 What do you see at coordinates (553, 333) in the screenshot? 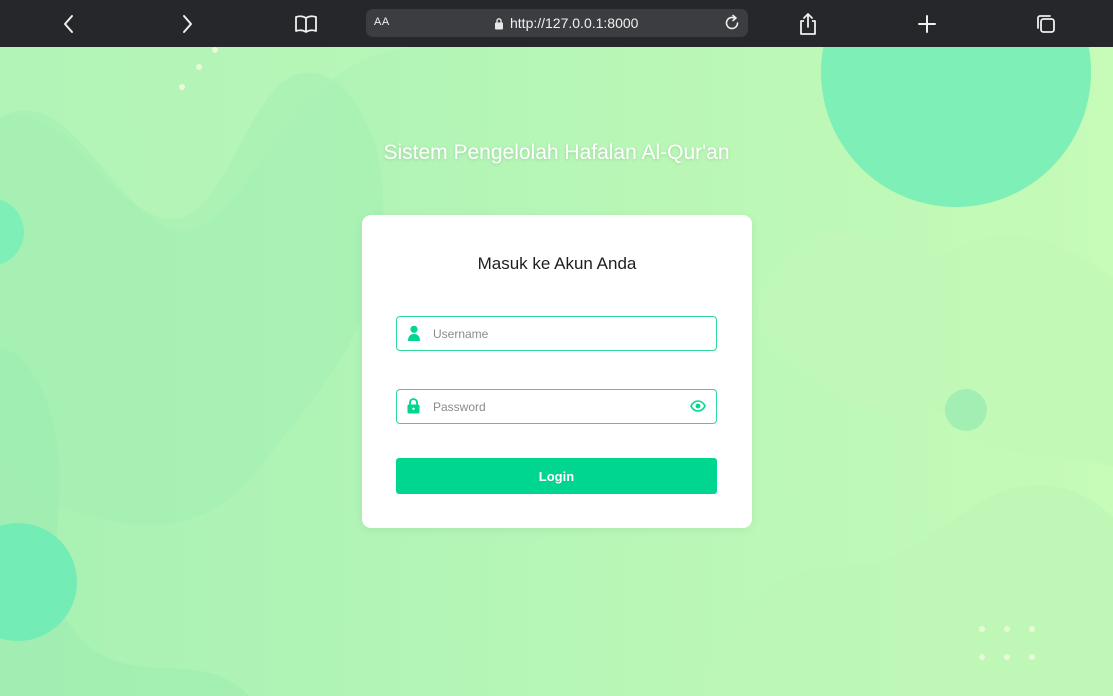
I see `username-input` at bounding box center [553, 333].